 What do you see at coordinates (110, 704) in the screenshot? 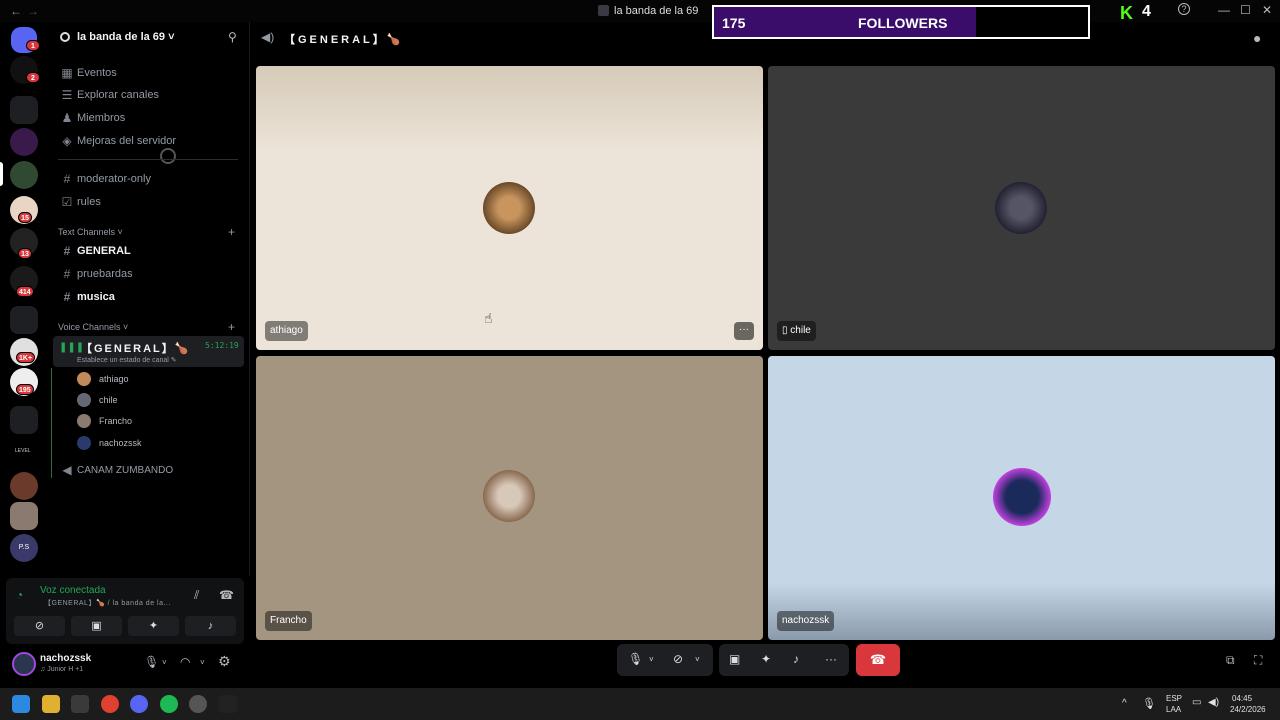
I see `chrome-icon` at bounding box center [110, 704].